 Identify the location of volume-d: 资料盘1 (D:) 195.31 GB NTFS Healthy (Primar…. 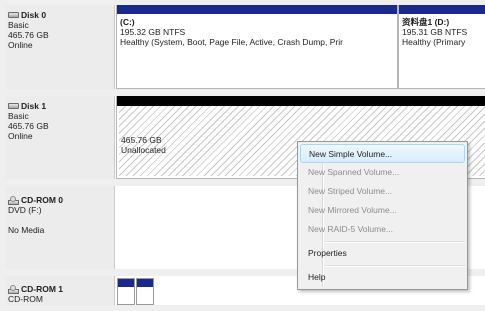
(441, 47).